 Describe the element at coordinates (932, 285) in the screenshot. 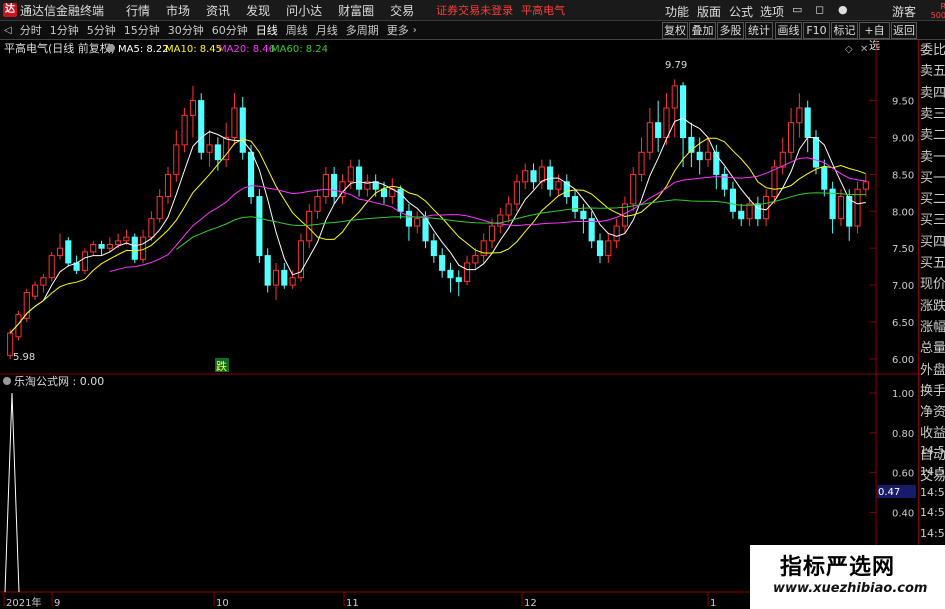

I see `panel-label: 现价` at that location.